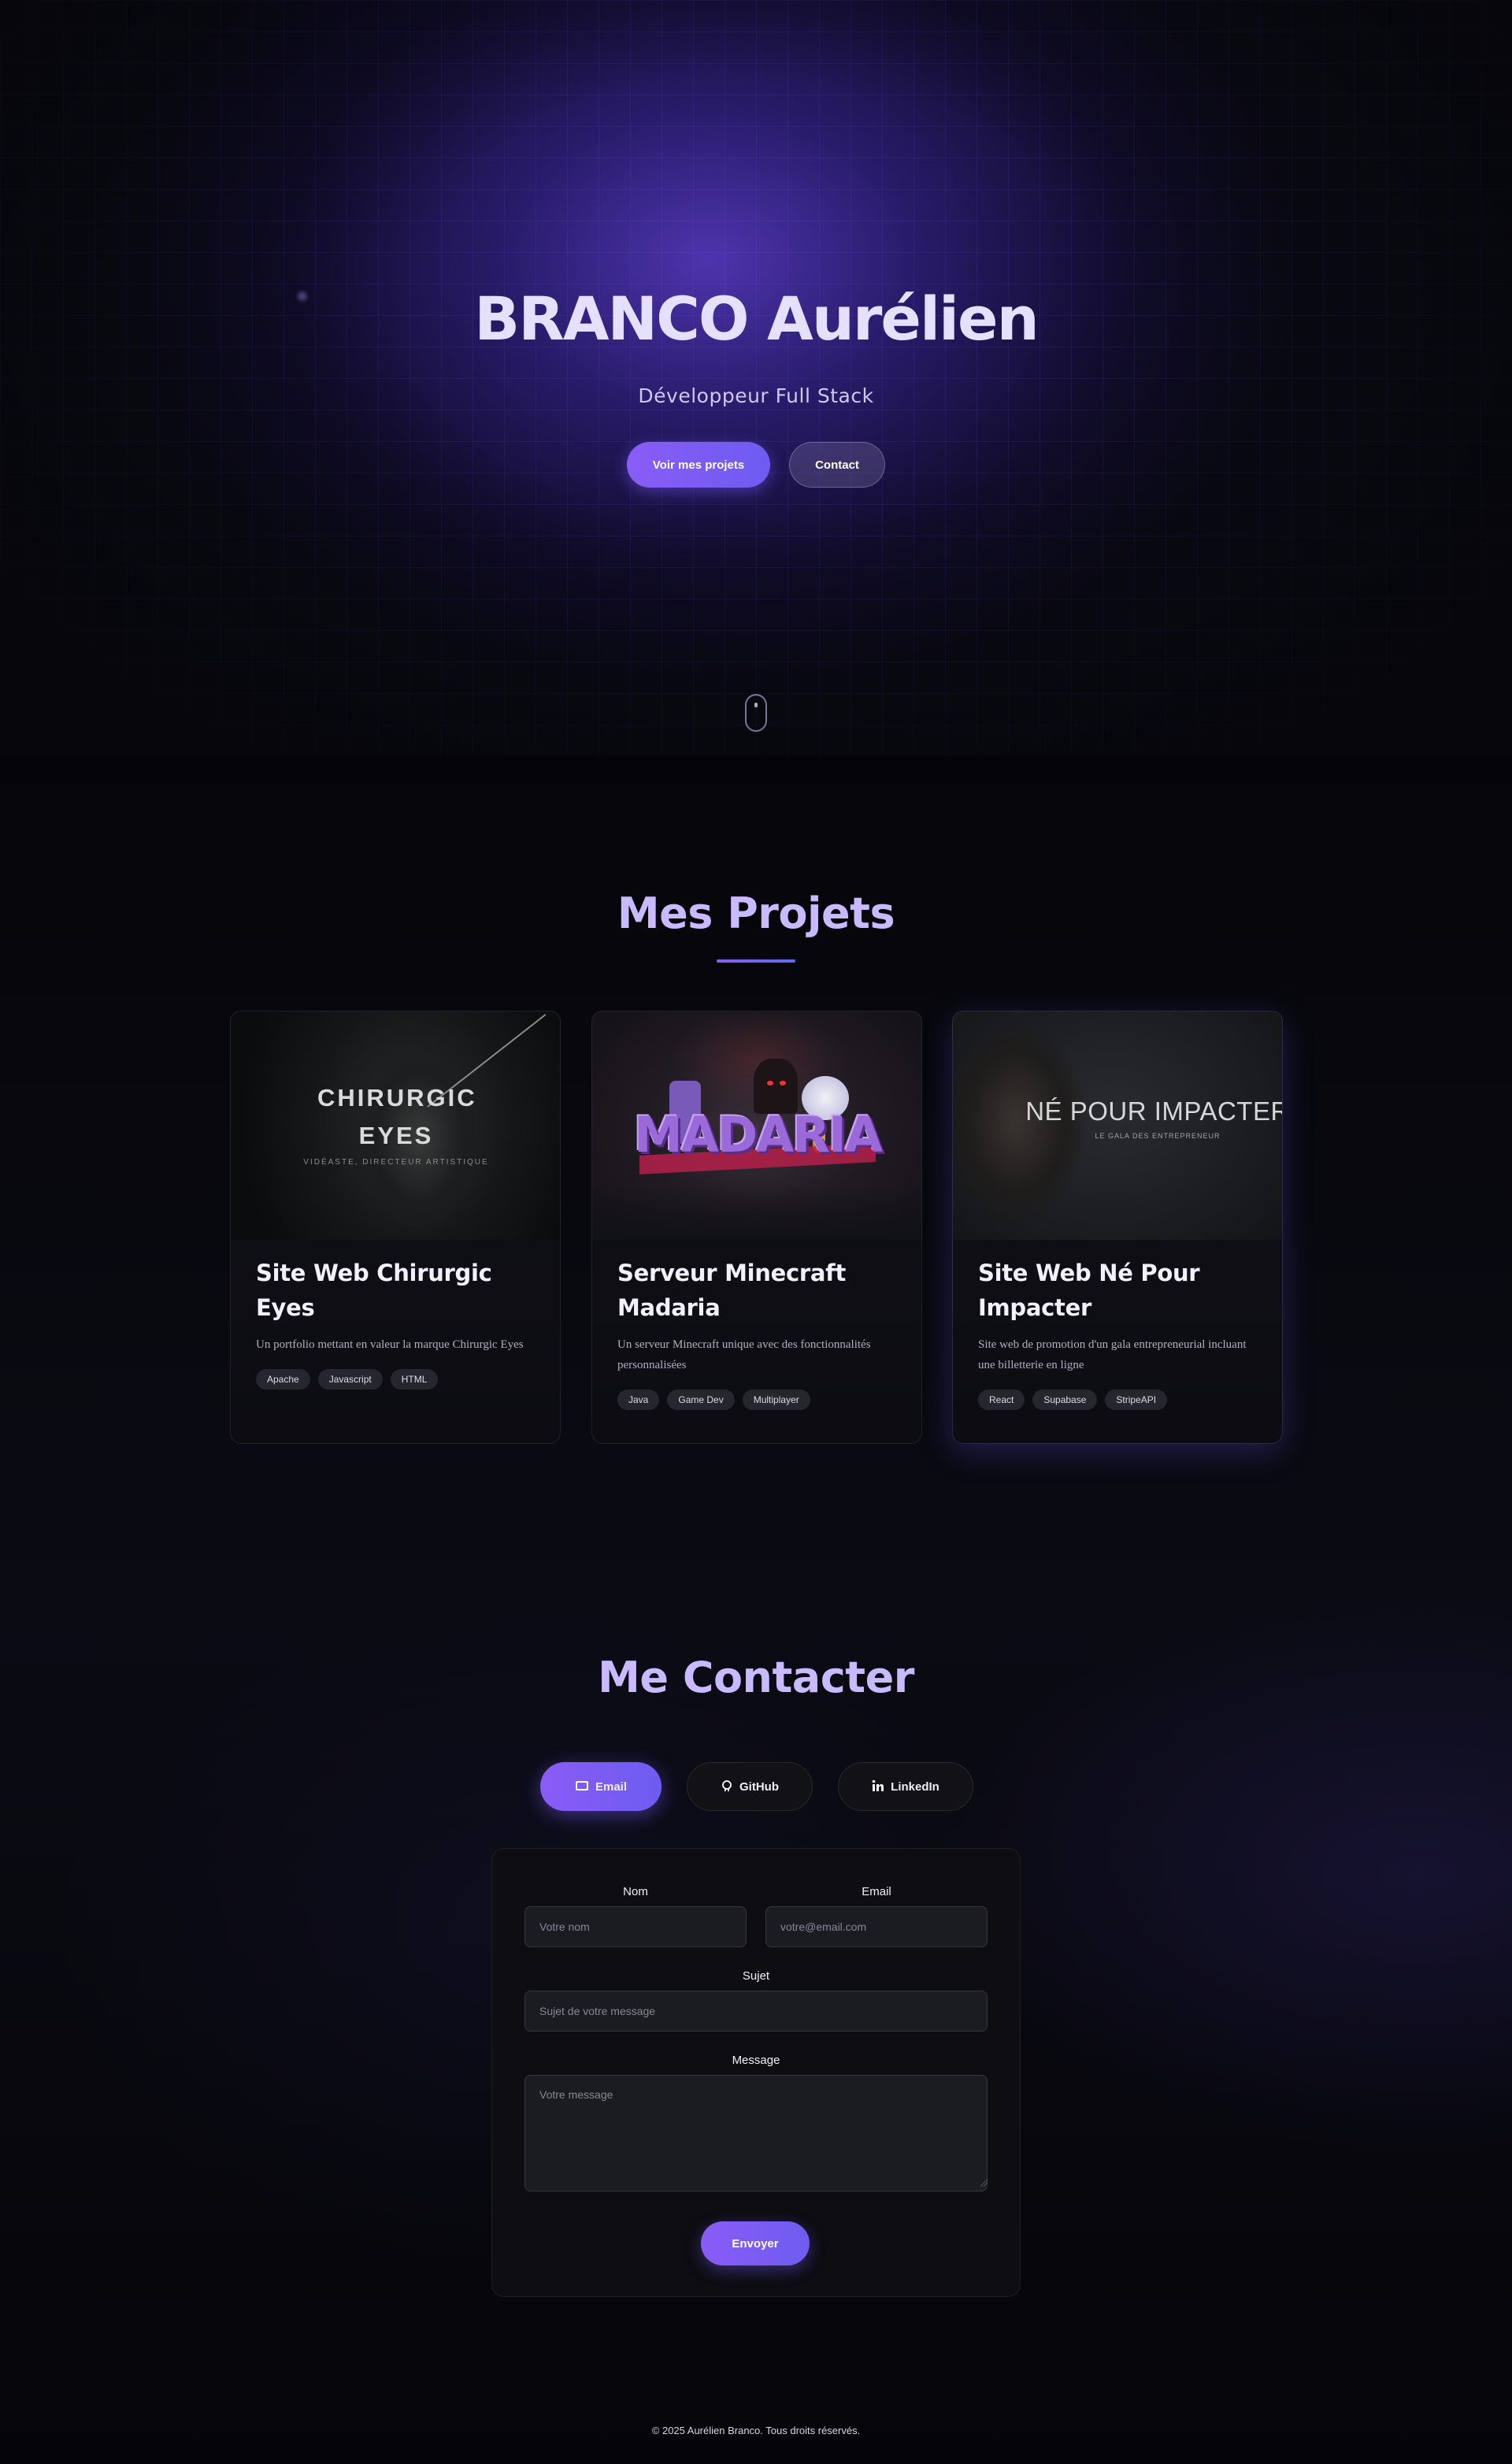  Describe the element at coordinates (876, 1891) in the screenshot. I see `email-label: Email` at that location.